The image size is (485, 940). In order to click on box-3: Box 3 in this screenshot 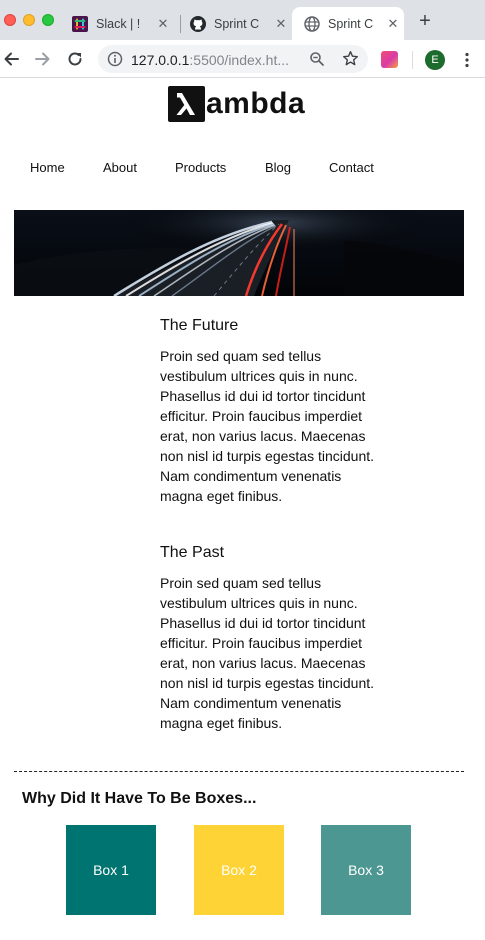, I will do `click(366, 870)`.